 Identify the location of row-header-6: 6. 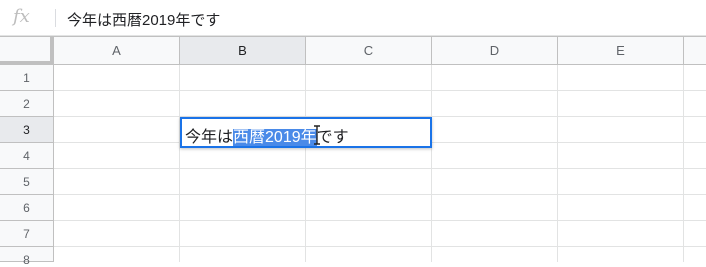
(27, 208).